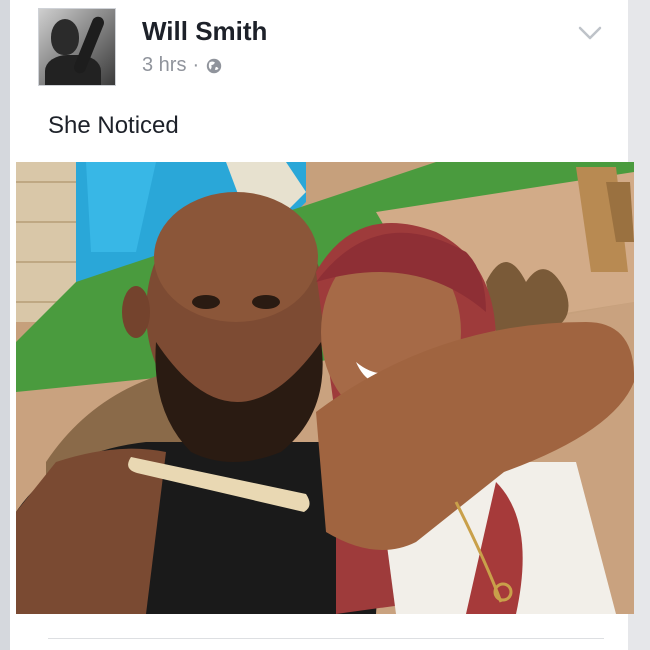 The width and height of the screenshot is (650, 650). I want to click on feed-left-edge, so click(5, 325).